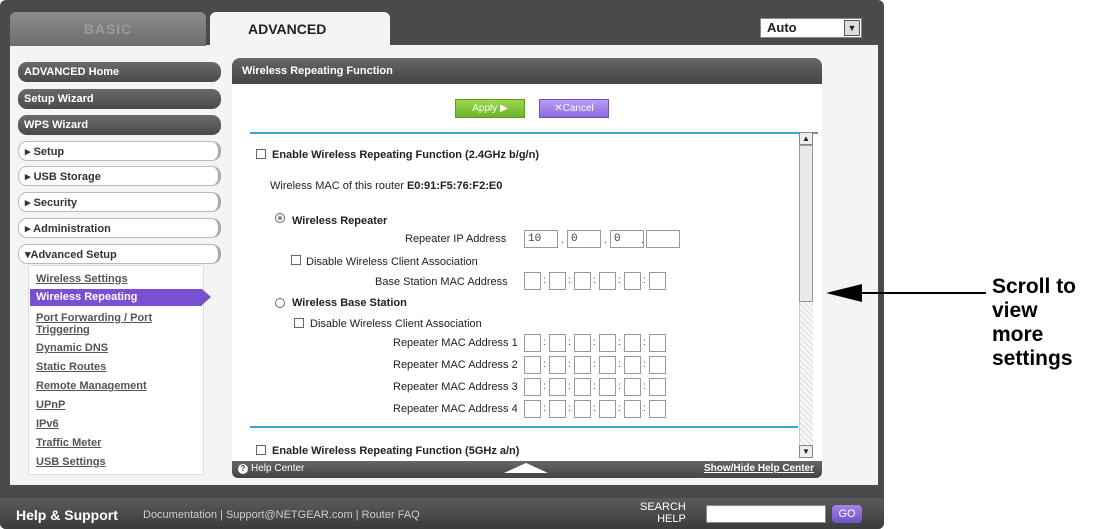 The image size is (1104, 529). What do you see at coordinates (71, 367) in the screenshot?
I see `sidebar-item-static-routes: Static Routes` at bounding box center [71, 367].